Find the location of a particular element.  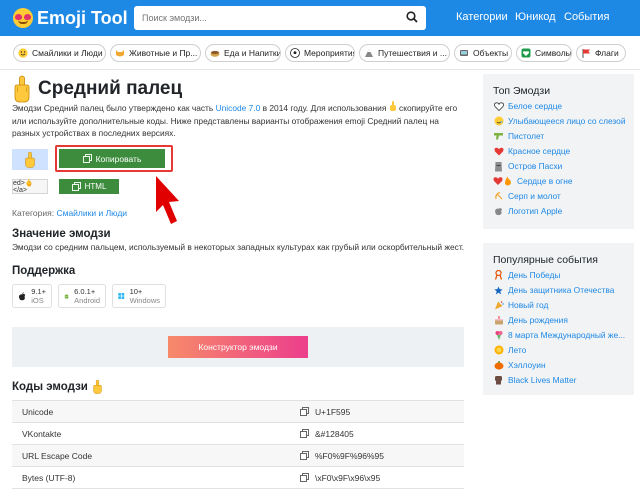

emoji-category: Категория: Смайлики и Люди is located at coordinates (70, 213).